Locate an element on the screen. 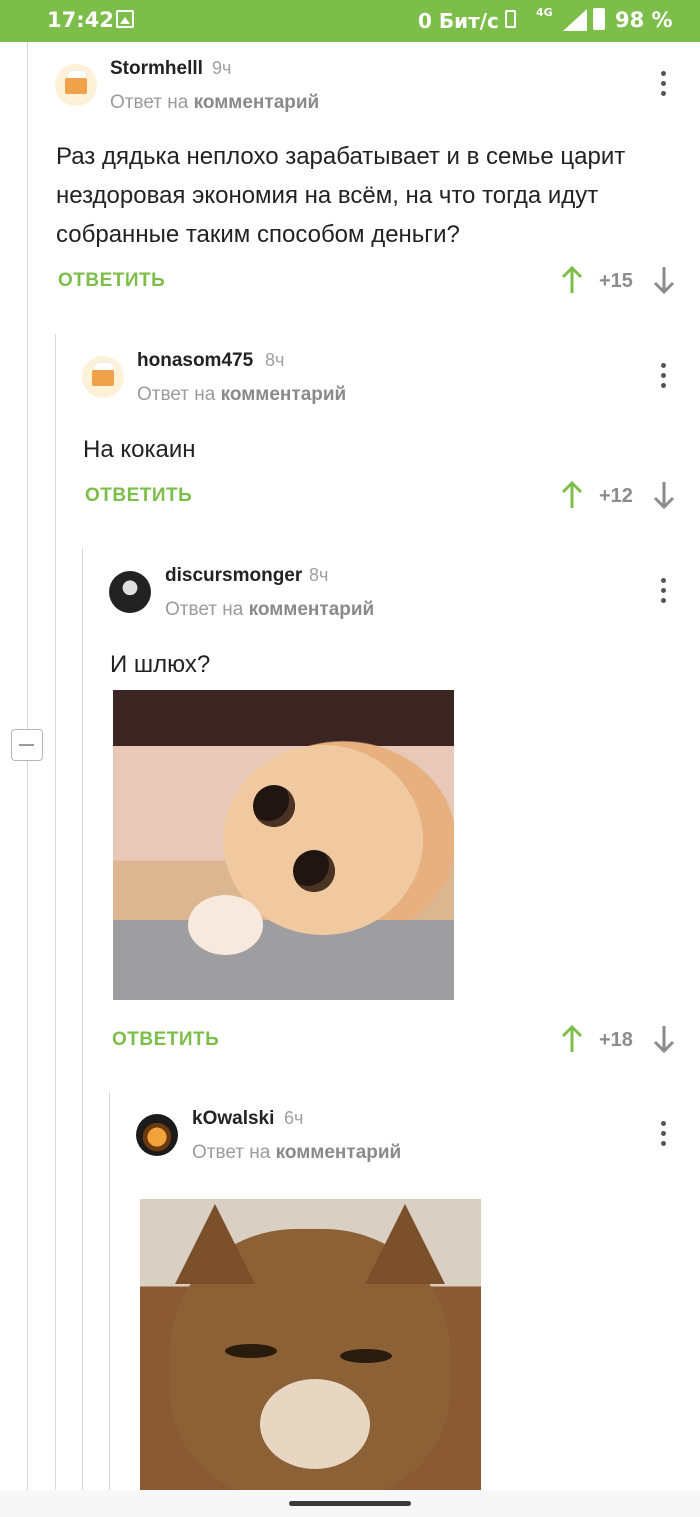 The height and width of the screenshot is (1517, 700). comment-score: +18 is located at coordinates (616, 1040).